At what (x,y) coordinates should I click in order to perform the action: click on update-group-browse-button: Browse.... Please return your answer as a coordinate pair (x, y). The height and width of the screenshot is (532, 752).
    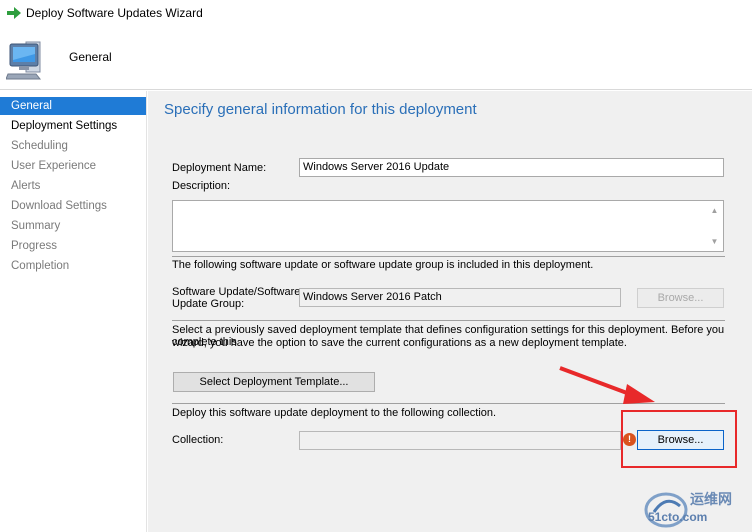
    Looking at the image, I should click on (680, 298).